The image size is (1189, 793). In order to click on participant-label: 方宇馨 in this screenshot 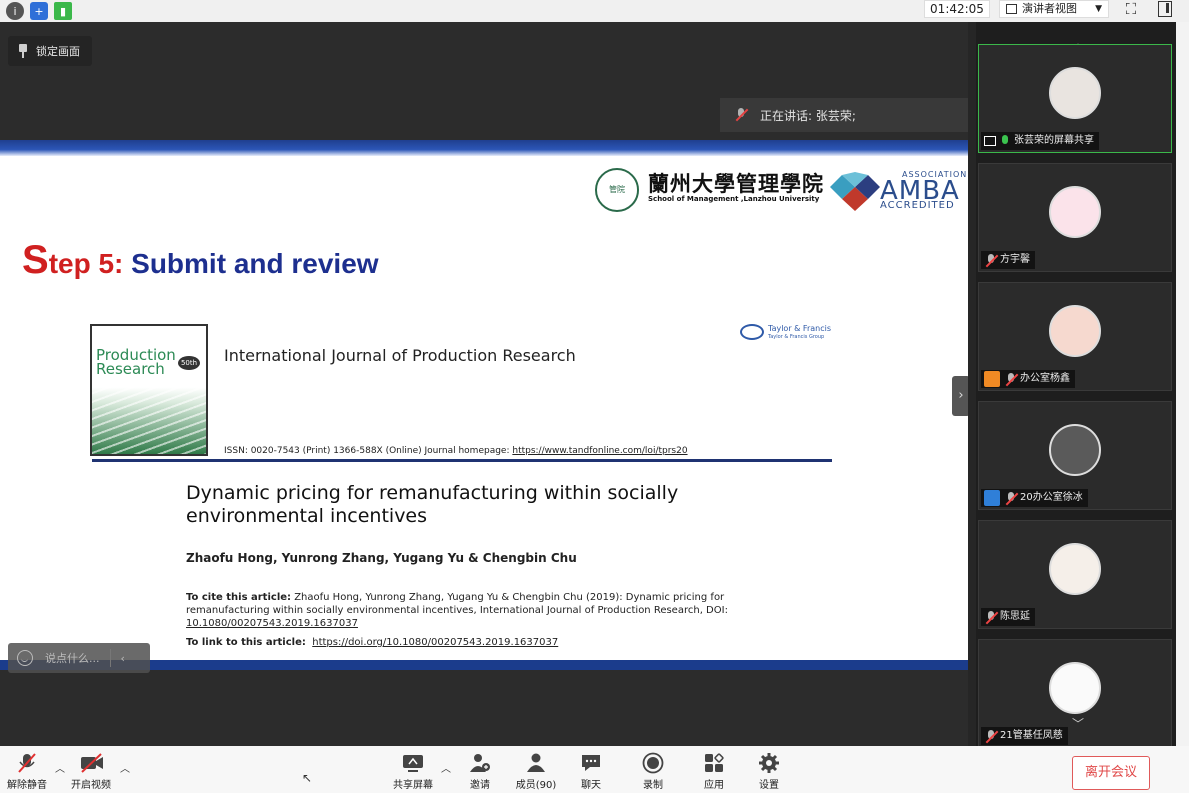, I will do `click(1008, 260)`.